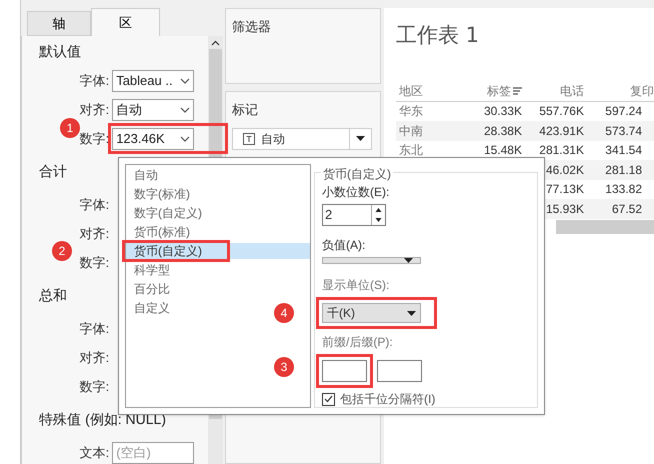  Describe the element at coordinates (215, 43) in the screenshot. I see `scroll-up-icon` at that location.